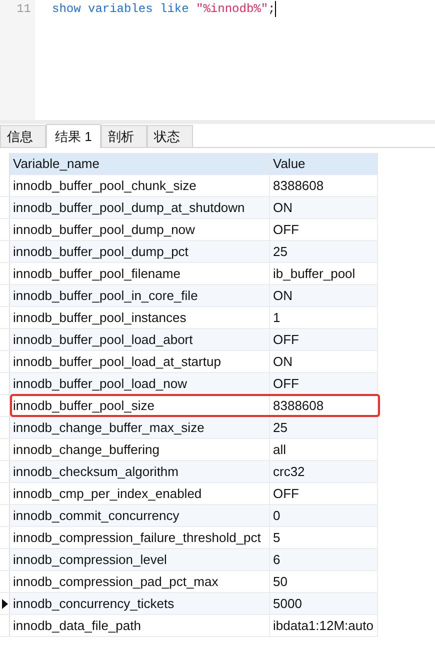  I want to click on result-tab: 信息, so click(23, 136).